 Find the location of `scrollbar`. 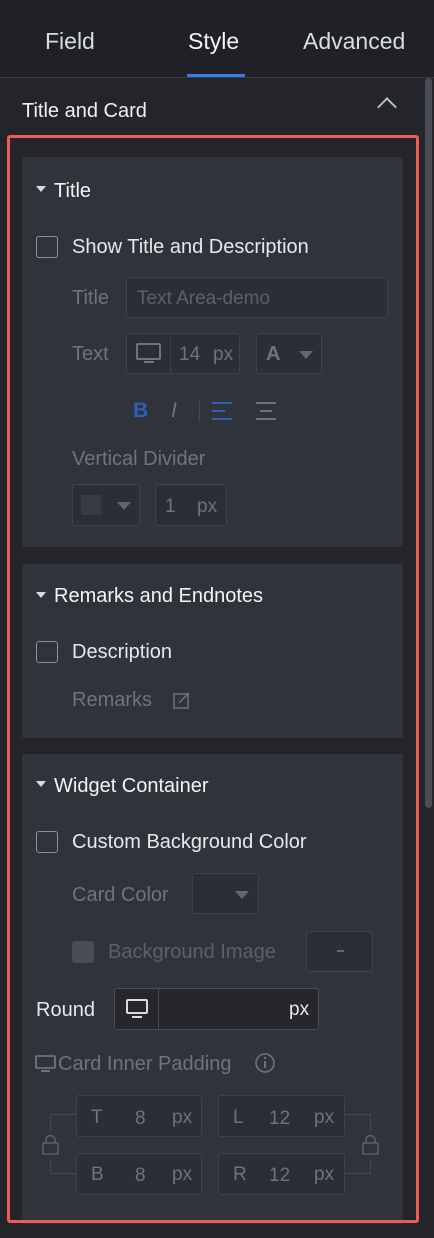

scrollbar is located at coordinates (428, 443).